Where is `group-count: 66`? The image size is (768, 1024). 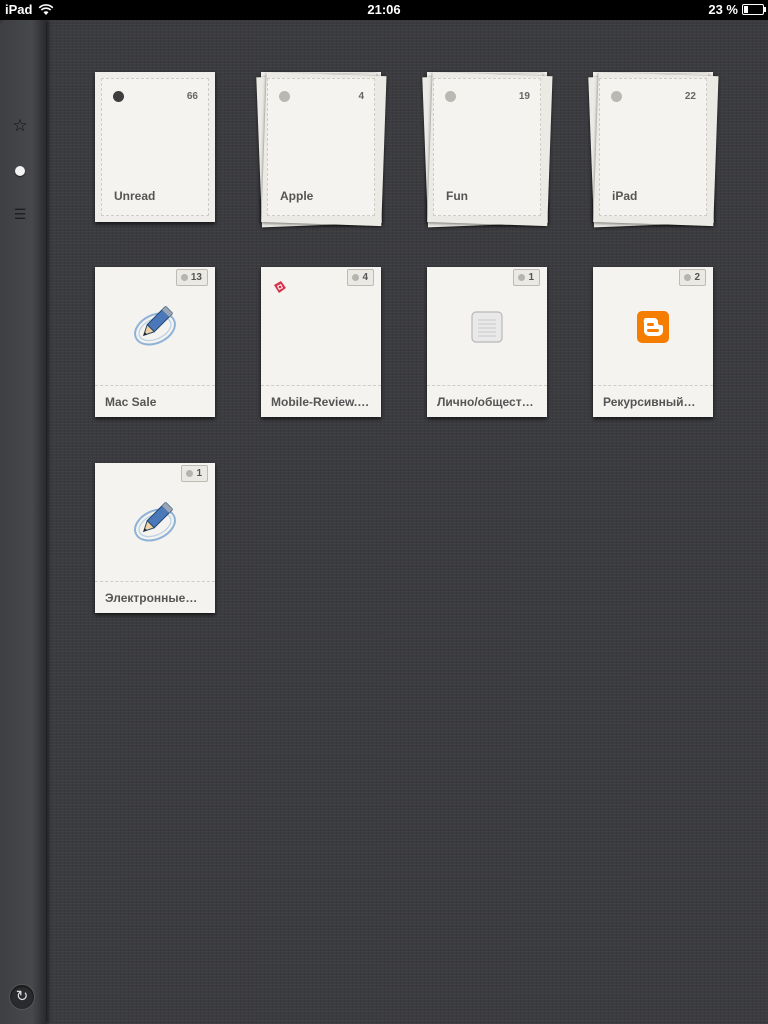
group-count: 66 is located at coordinates (192, 96).